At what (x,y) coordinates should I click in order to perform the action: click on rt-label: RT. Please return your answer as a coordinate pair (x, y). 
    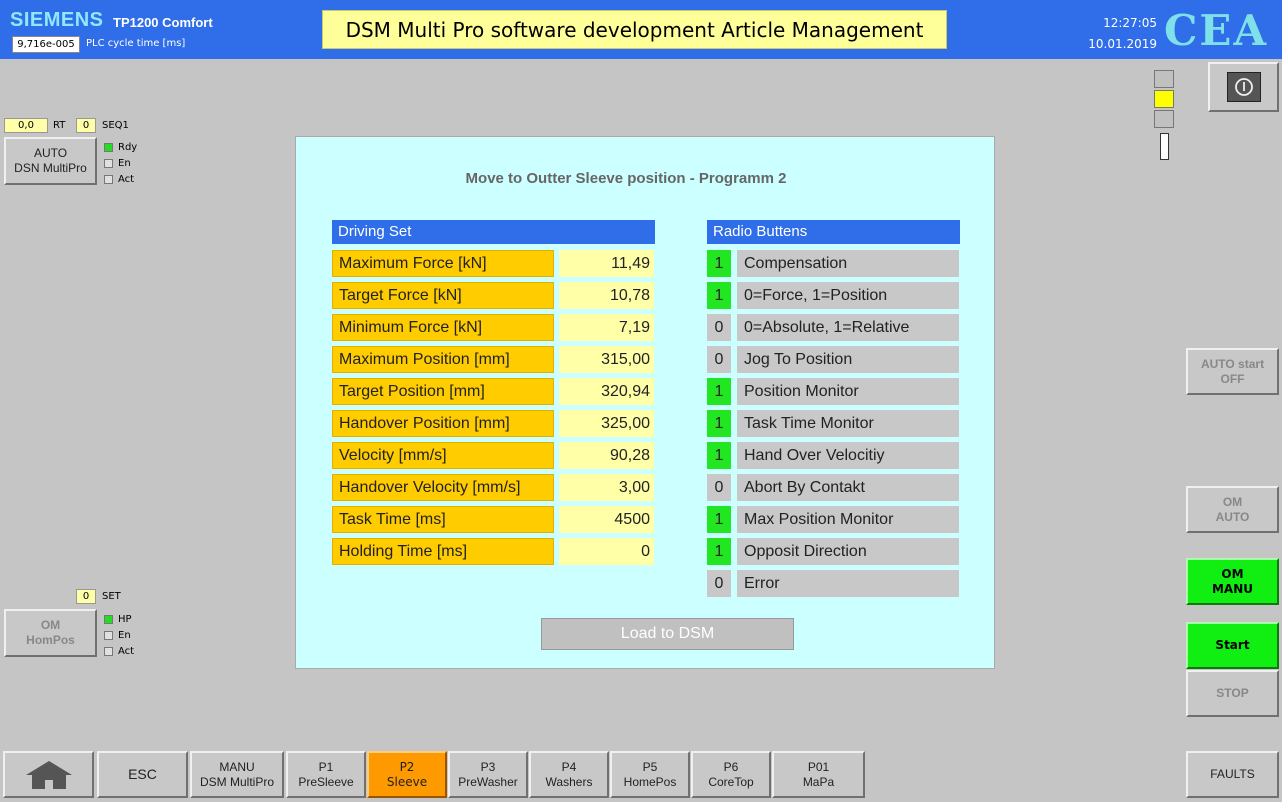
    Looking at the image, I should click on (59, 125).